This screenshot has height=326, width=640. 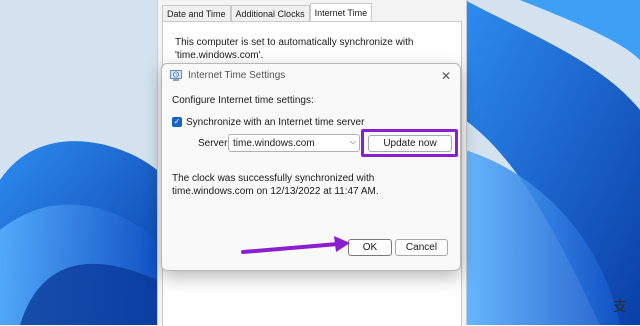 What do you see at coordinates (176, 75) in the screenshot?
I see `clock-icon` at bounding box center [176, 75].